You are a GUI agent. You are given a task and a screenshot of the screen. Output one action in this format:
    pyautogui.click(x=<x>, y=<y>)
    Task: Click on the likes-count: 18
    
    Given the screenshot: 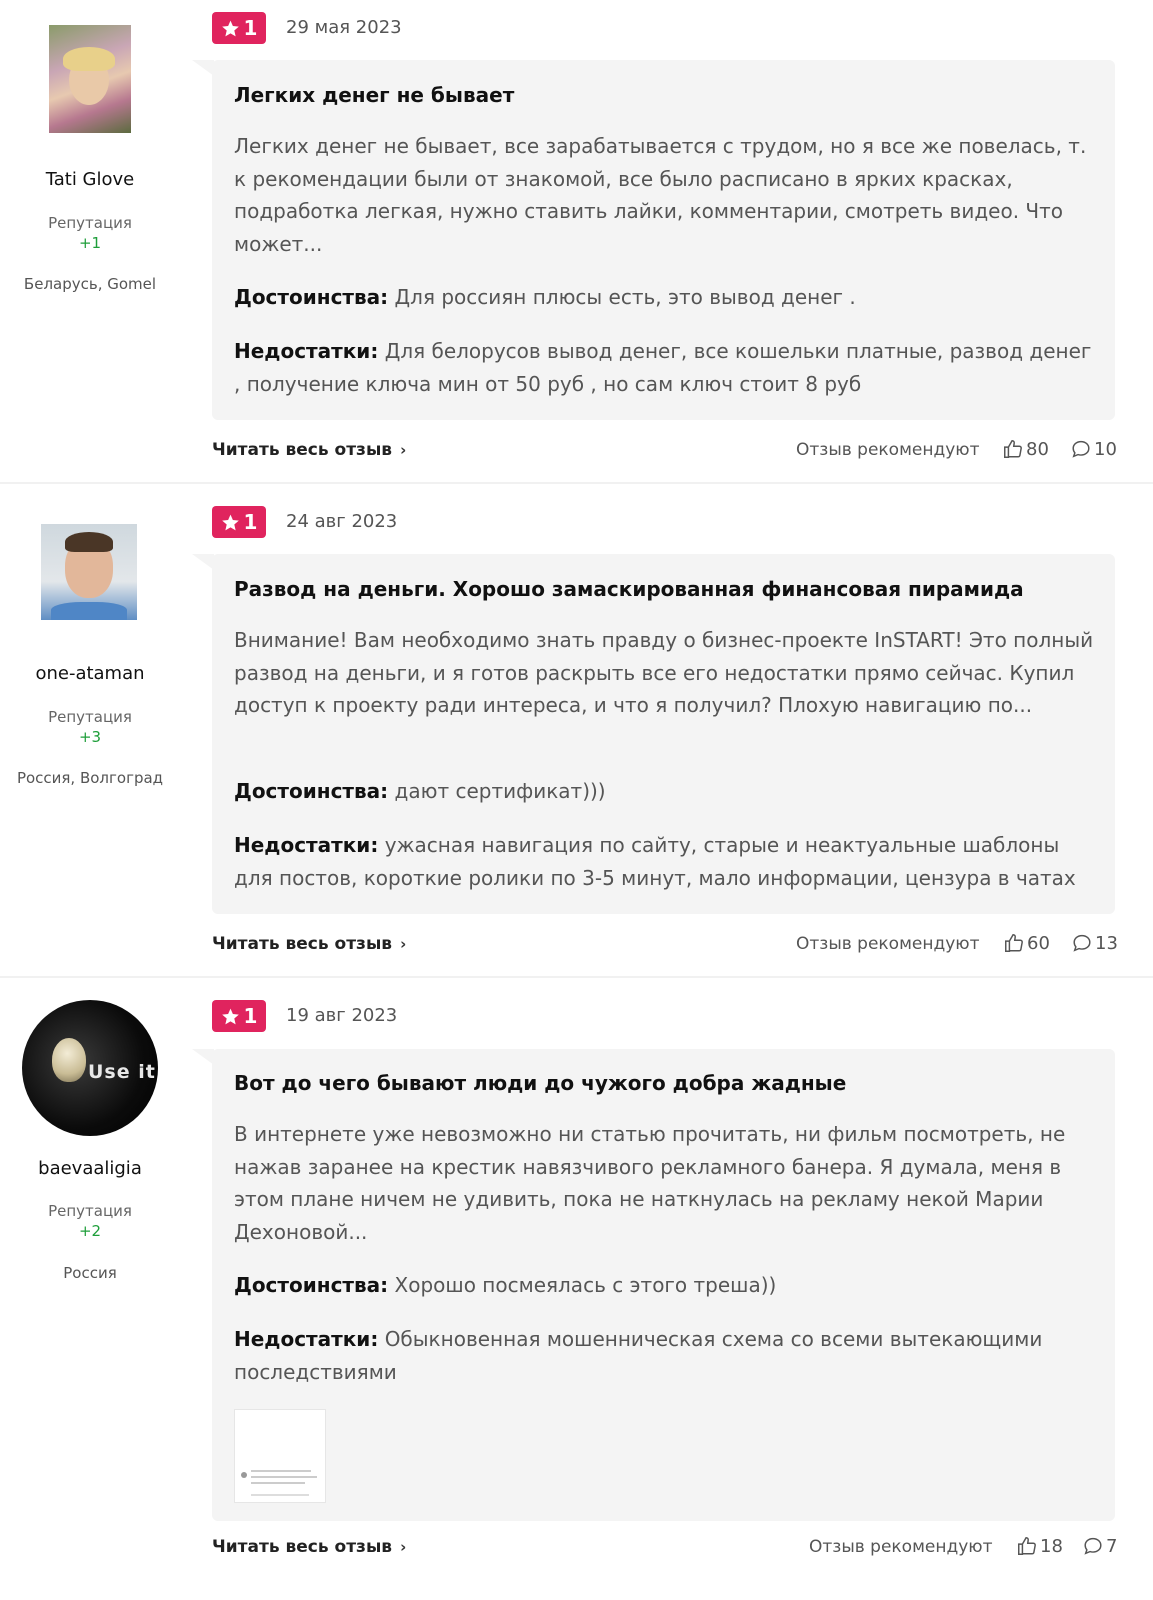 What is the action you would take?
    pyautogui.click(x=1051, y=1546)
    